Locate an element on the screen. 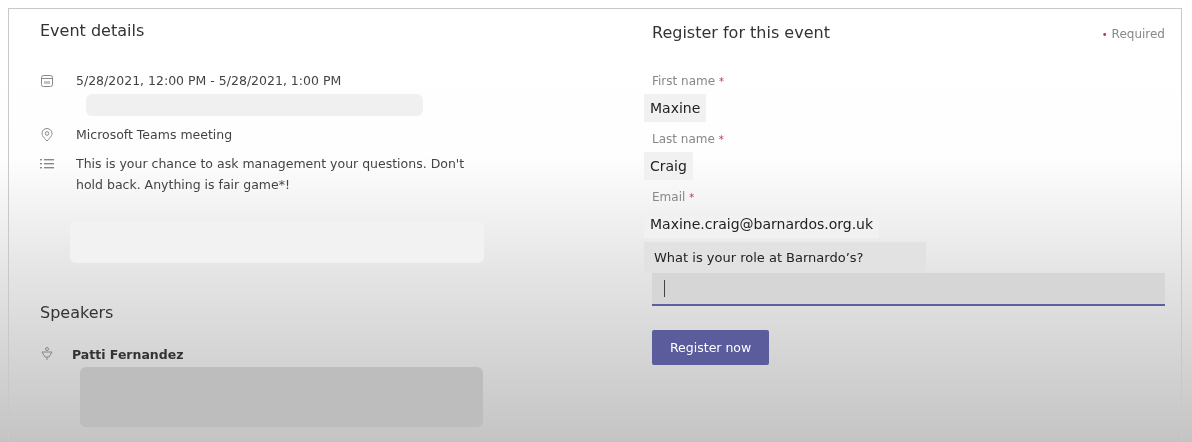  register-button: Register now is located at coordinates (711, 347).